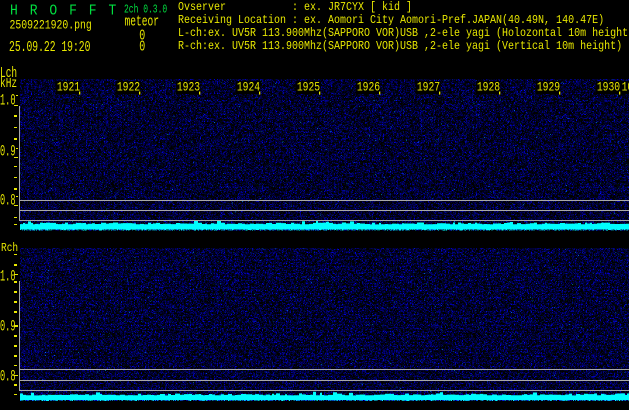  What do you see at coordinates (368, 87) in the screenshot?
I see `svg-text: 1926` at bounding box center [368, 87].